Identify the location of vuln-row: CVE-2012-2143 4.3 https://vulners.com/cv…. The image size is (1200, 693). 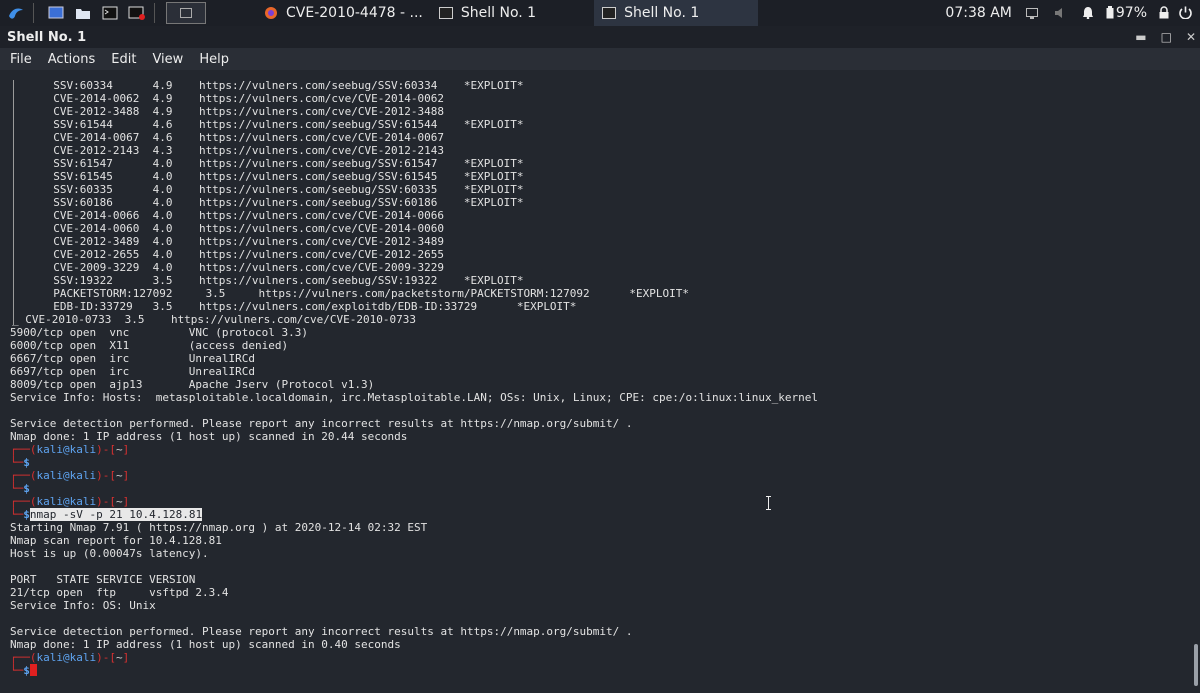
(242, 150).